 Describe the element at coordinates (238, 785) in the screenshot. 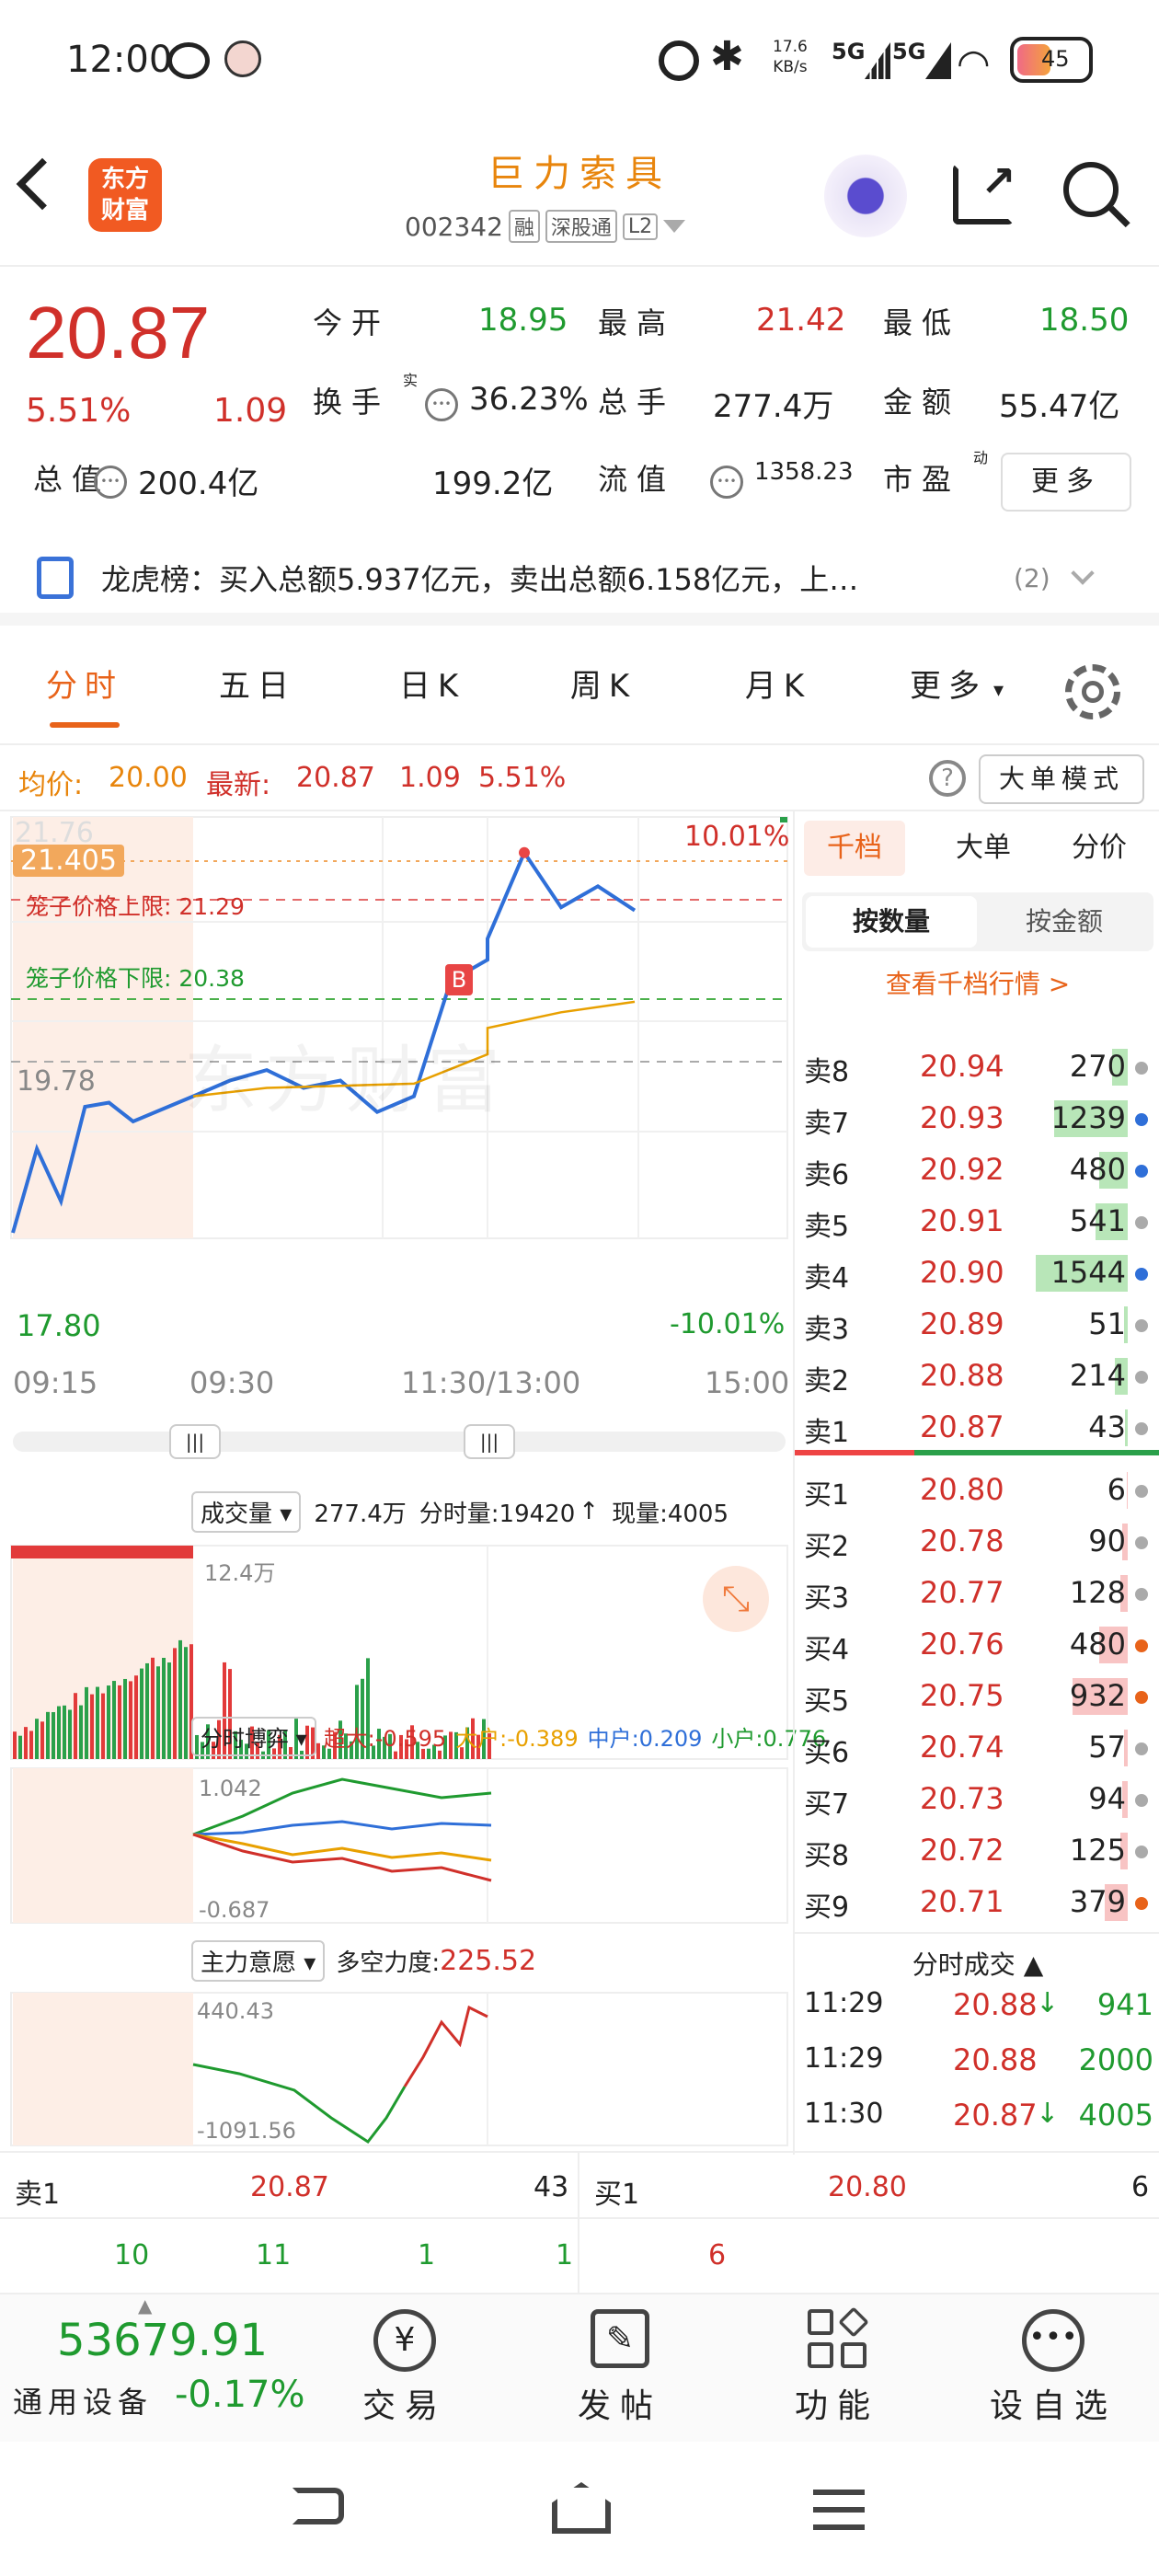

I see `latest-label: 最新:` at that location.